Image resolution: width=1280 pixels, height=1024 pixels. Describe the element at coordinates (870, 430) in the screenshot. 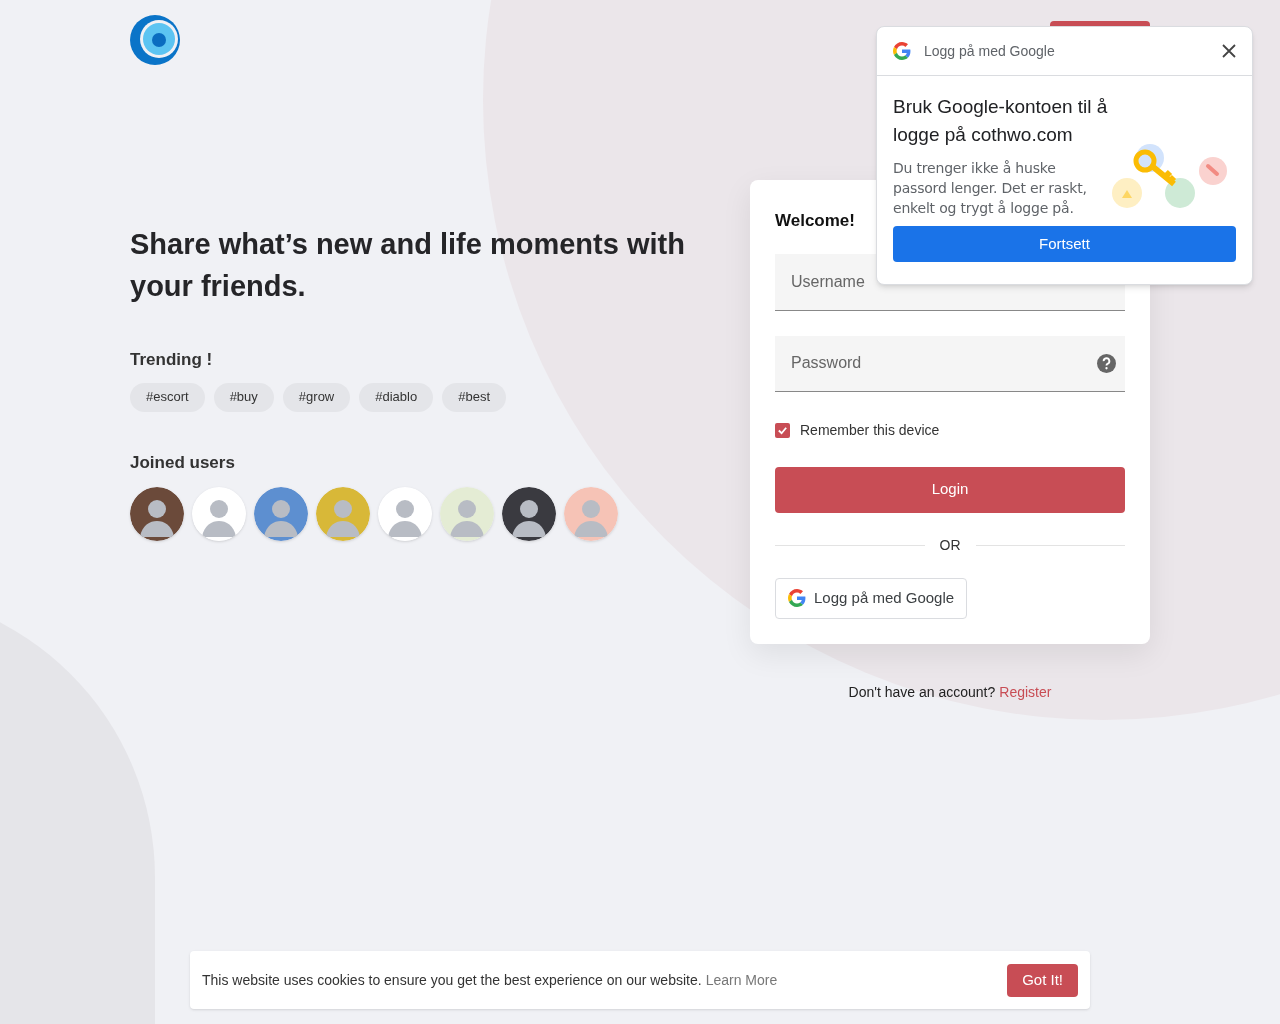

I see `checkbox-label: Remember this device` at that location.